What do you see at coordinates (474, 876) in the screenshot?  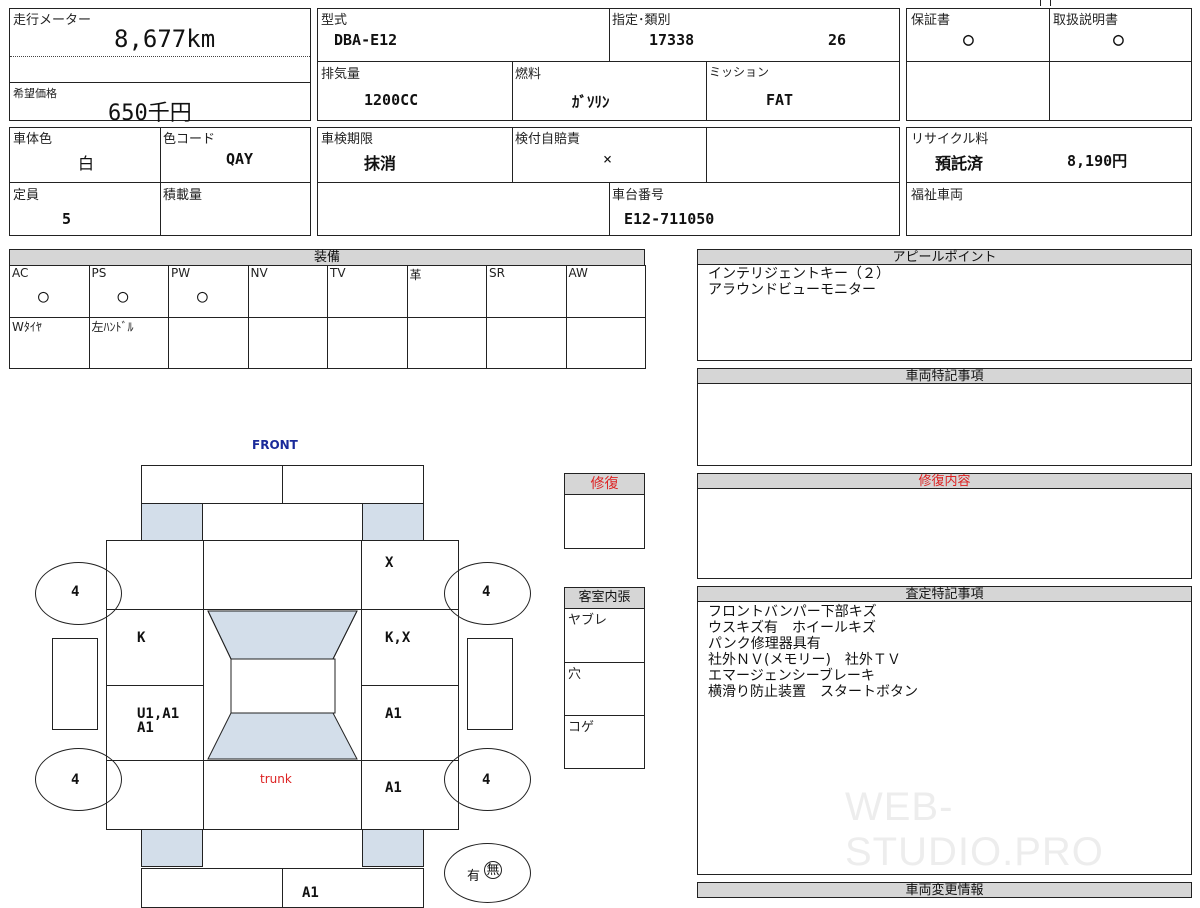 I see `spare-have-label: 有` at bounding box center [474, 876].